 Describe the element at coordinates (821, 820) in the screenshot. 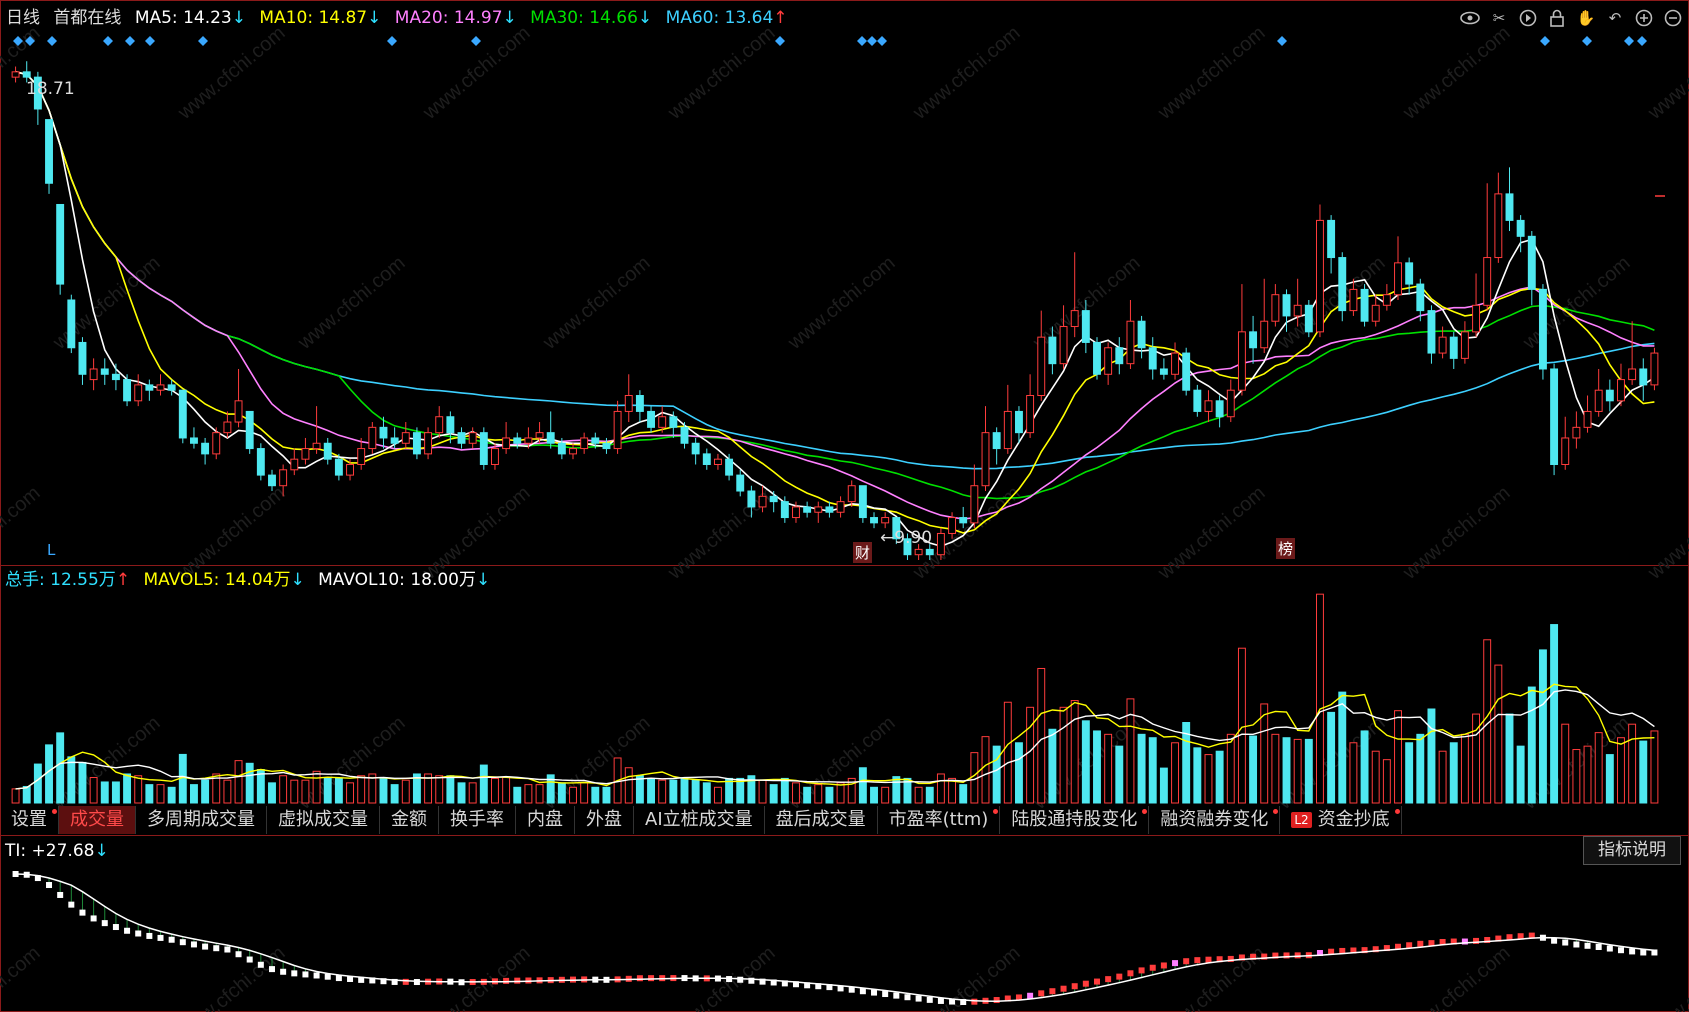

I see `tab-9: 盘后成交量` at that location.